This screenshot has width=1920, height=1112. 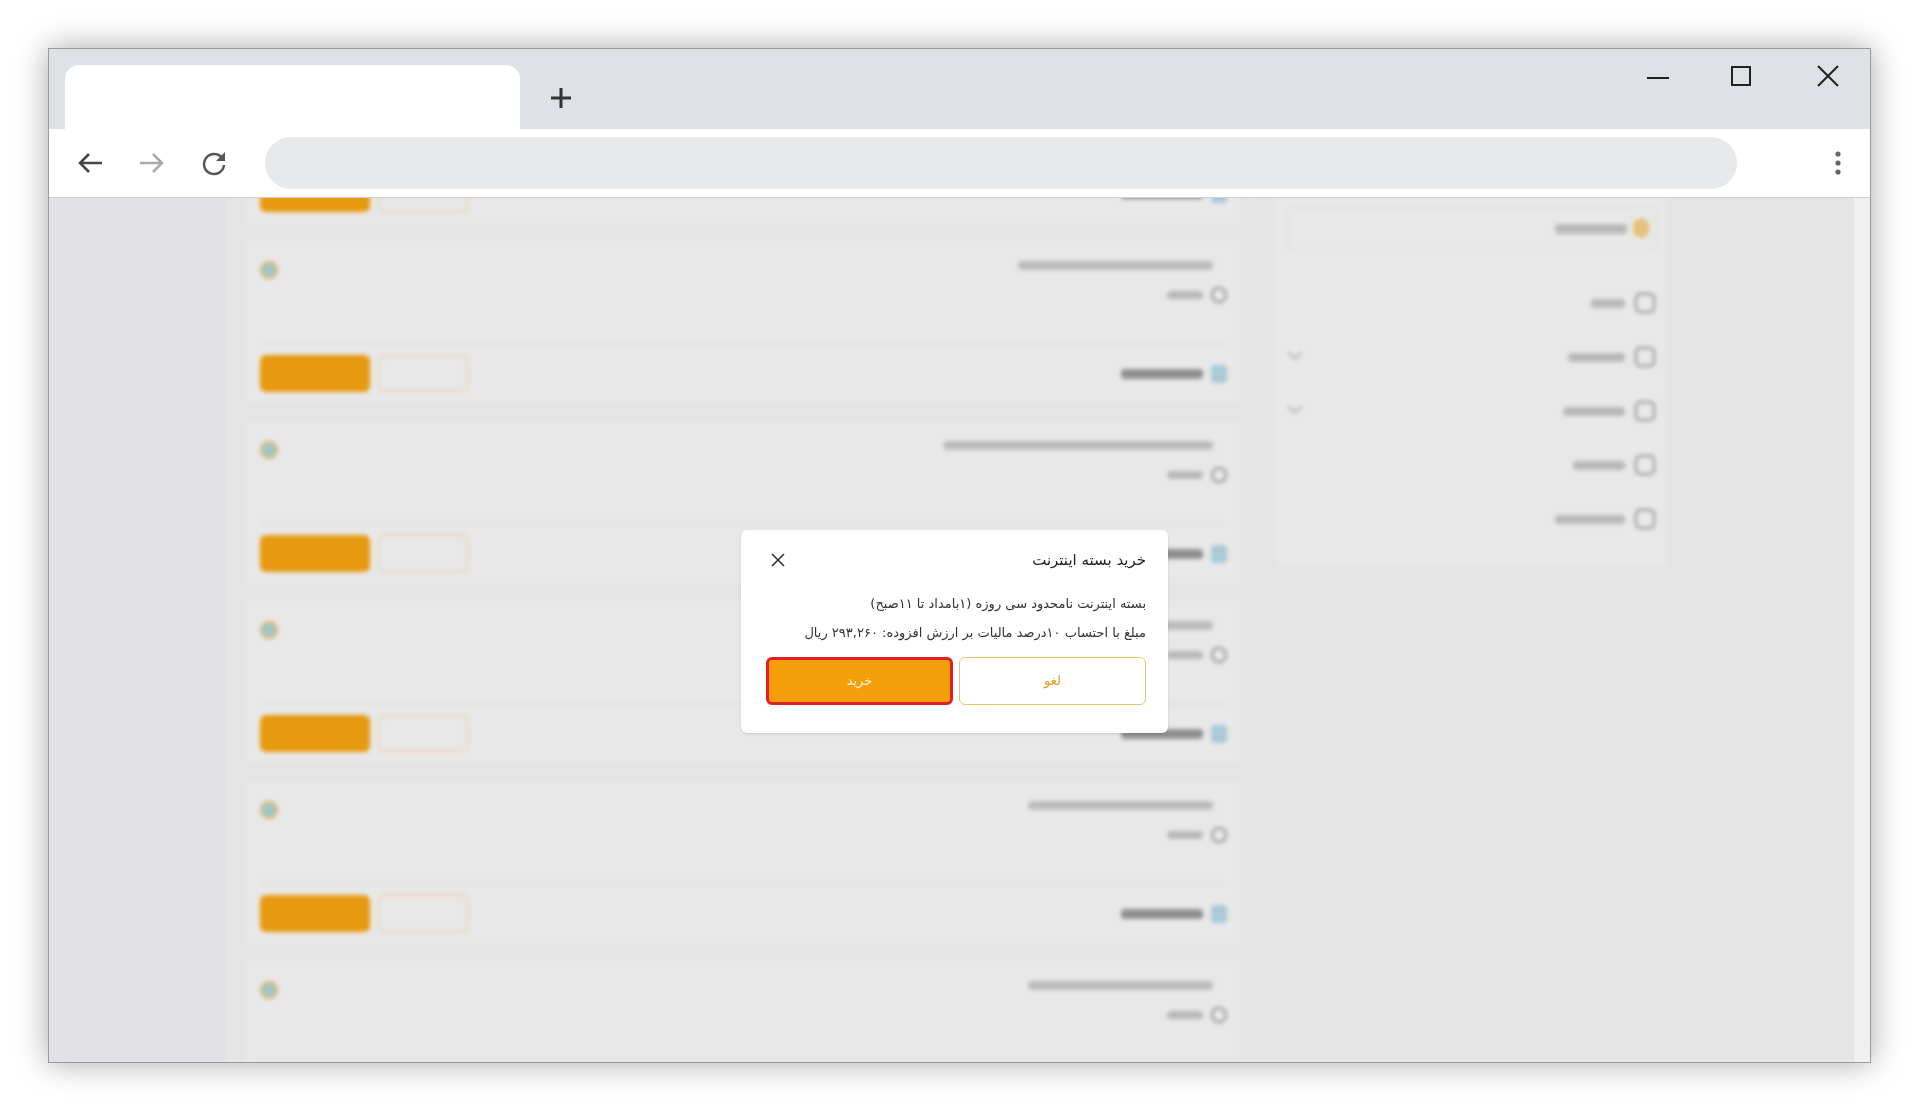 I want to click on user-card, so click(x=1473, y=229).